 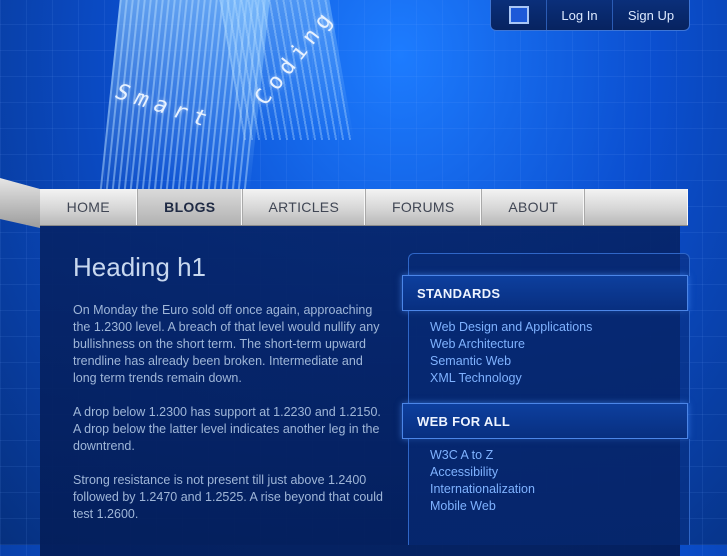 I want to click on sidebar-link: XML Technology, so click(x=559, y=378).